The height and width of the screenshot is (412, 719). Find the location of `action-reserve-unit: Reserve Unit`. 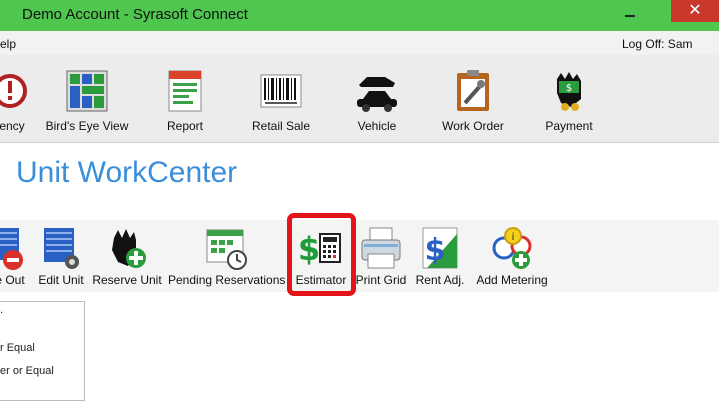

action-reserve-unit: Reserve Unit is located at coordinates (127, 256).